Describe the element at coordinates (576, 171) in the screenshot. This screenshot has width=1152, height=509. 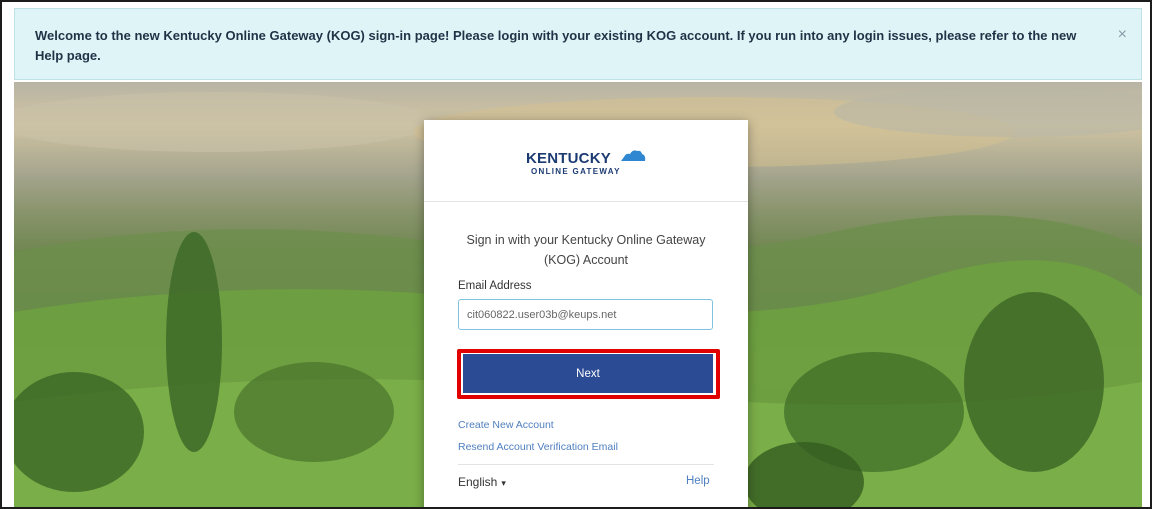
I see `logo-subtitle: ONLINE GATEWAY` at that location.